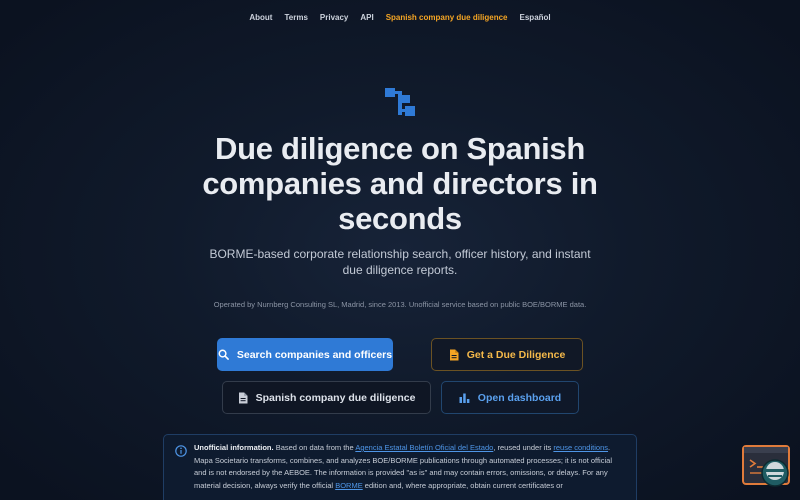  Describe the element at coordinates (519, 397) in the screenshot. I see `open-dashboard-label: Open dashboard` at that location.